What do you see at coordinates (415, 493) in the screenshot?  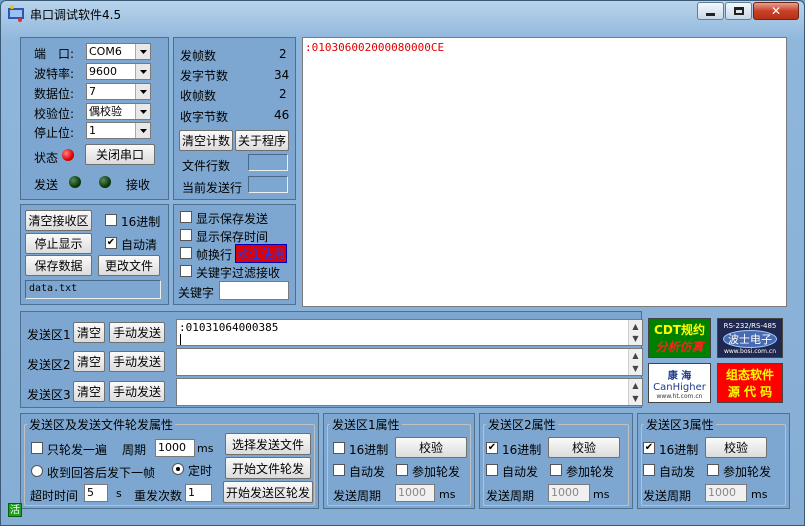 I see `area1-period-input: 1000` at bounding box center [415, 493].